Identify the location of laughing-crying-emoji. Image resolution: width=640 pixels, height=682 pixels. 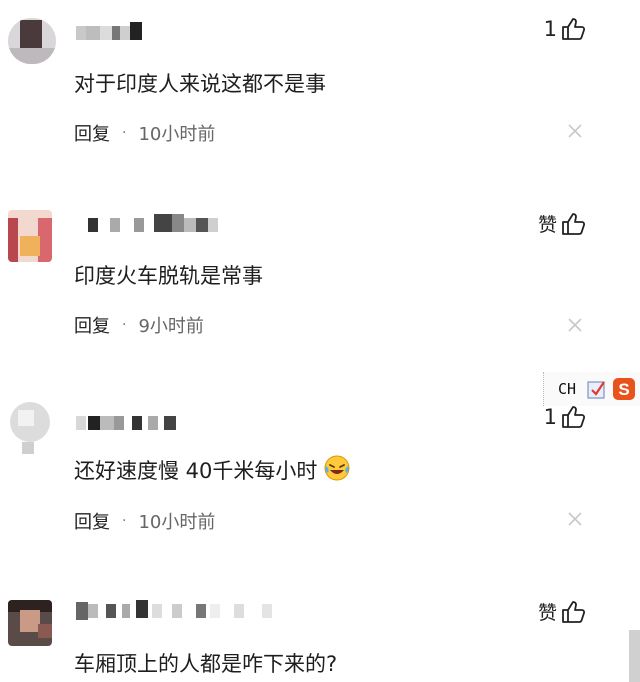
(337, 468).